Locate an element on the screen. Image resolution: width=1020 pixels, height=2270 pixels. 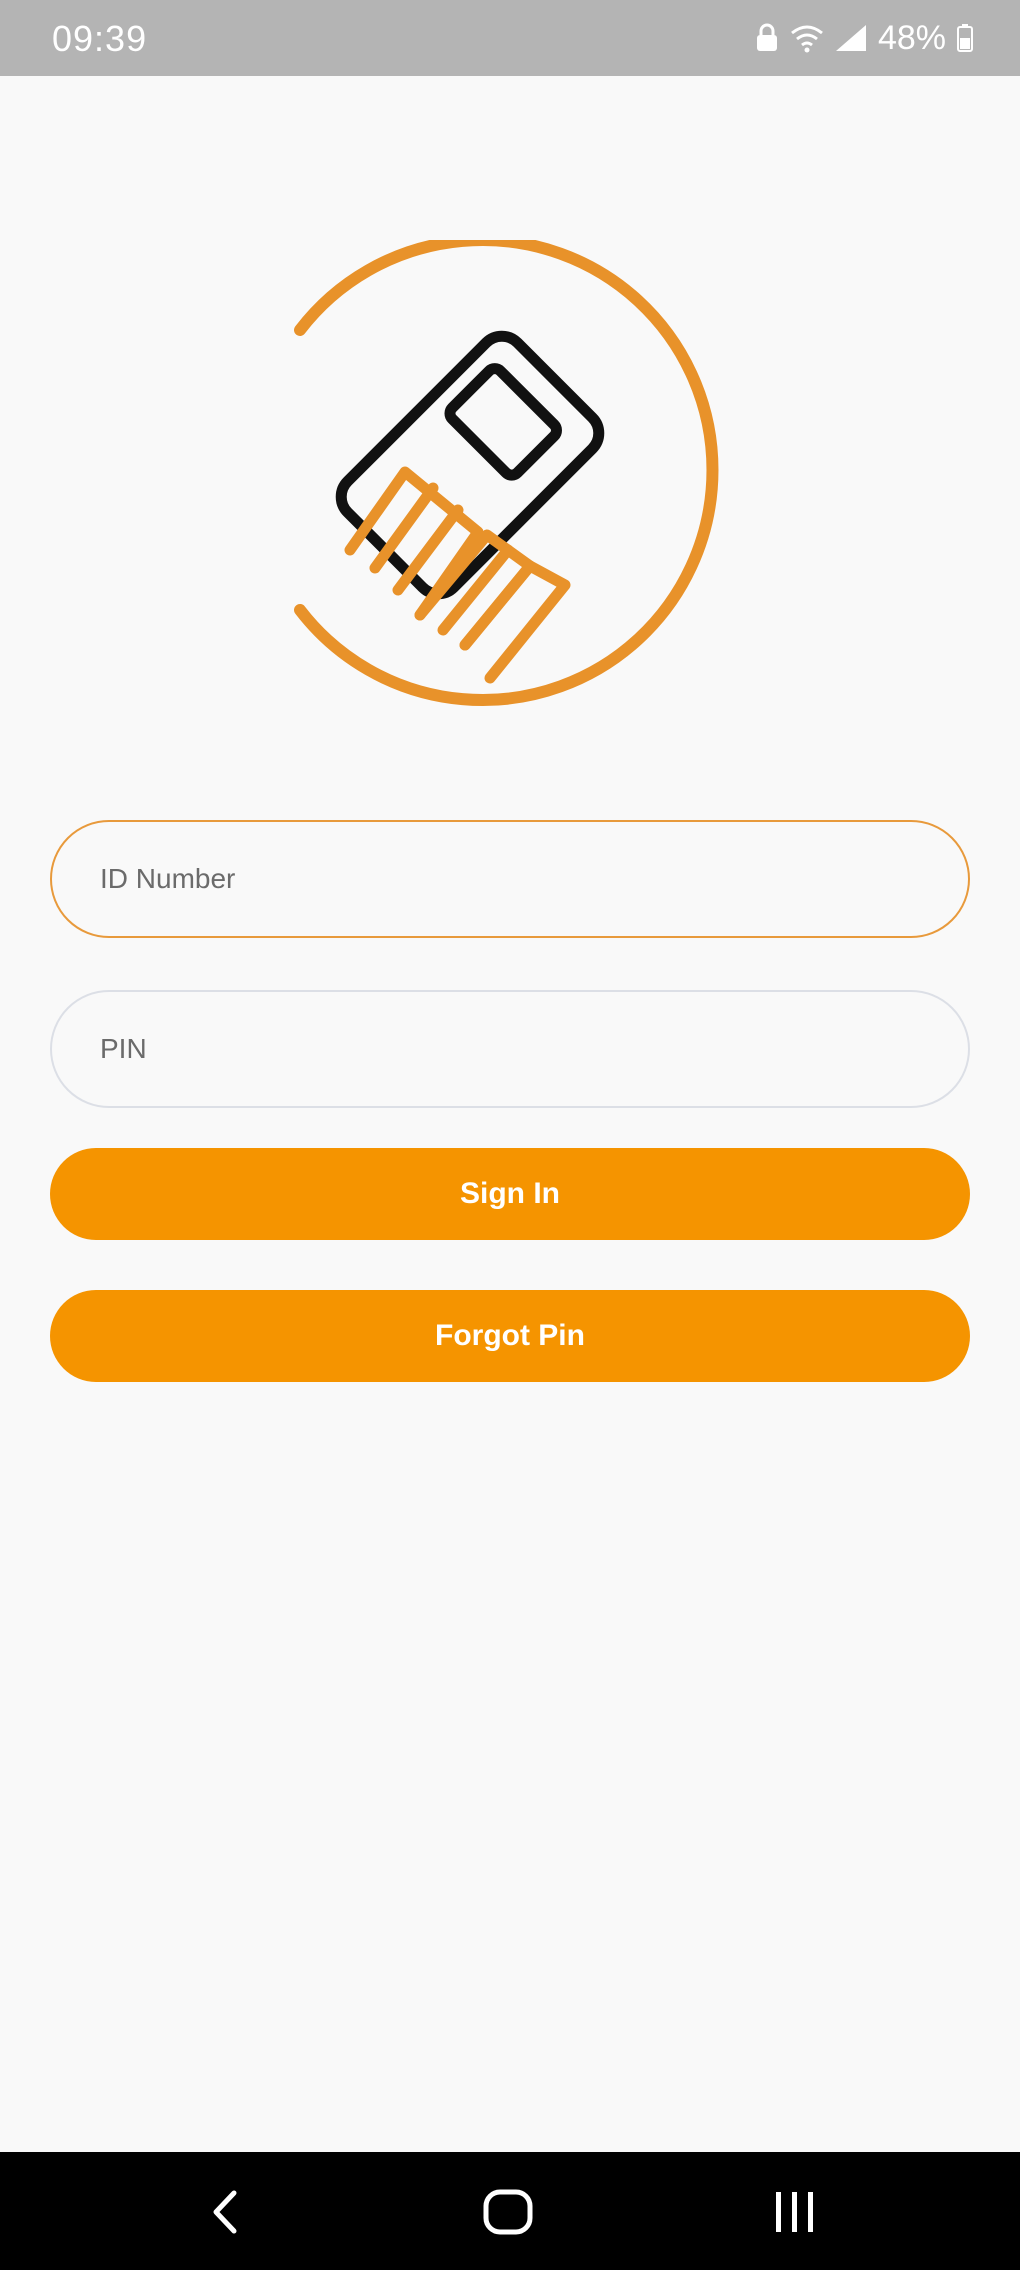
id-number-input is located at coordinates (510, 879).